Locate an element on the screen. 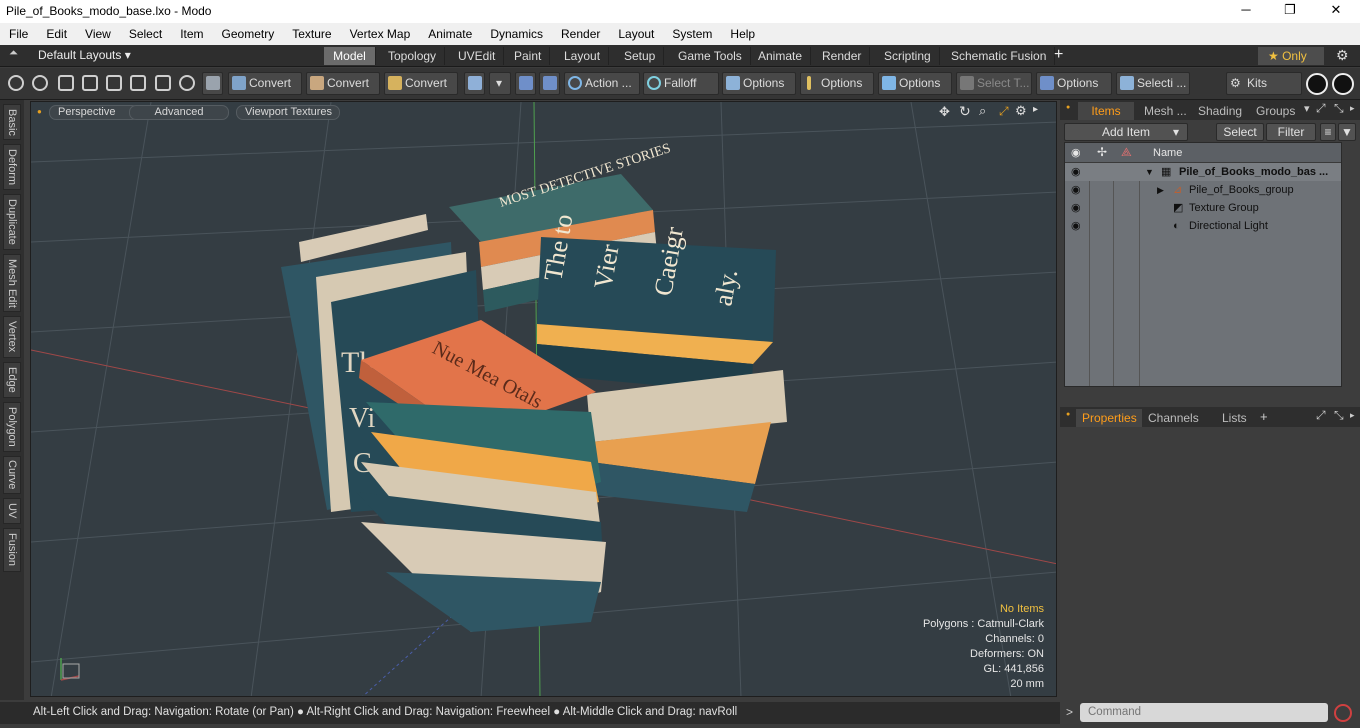  pan-icon: ✥ is located at coordinates (944, 112).